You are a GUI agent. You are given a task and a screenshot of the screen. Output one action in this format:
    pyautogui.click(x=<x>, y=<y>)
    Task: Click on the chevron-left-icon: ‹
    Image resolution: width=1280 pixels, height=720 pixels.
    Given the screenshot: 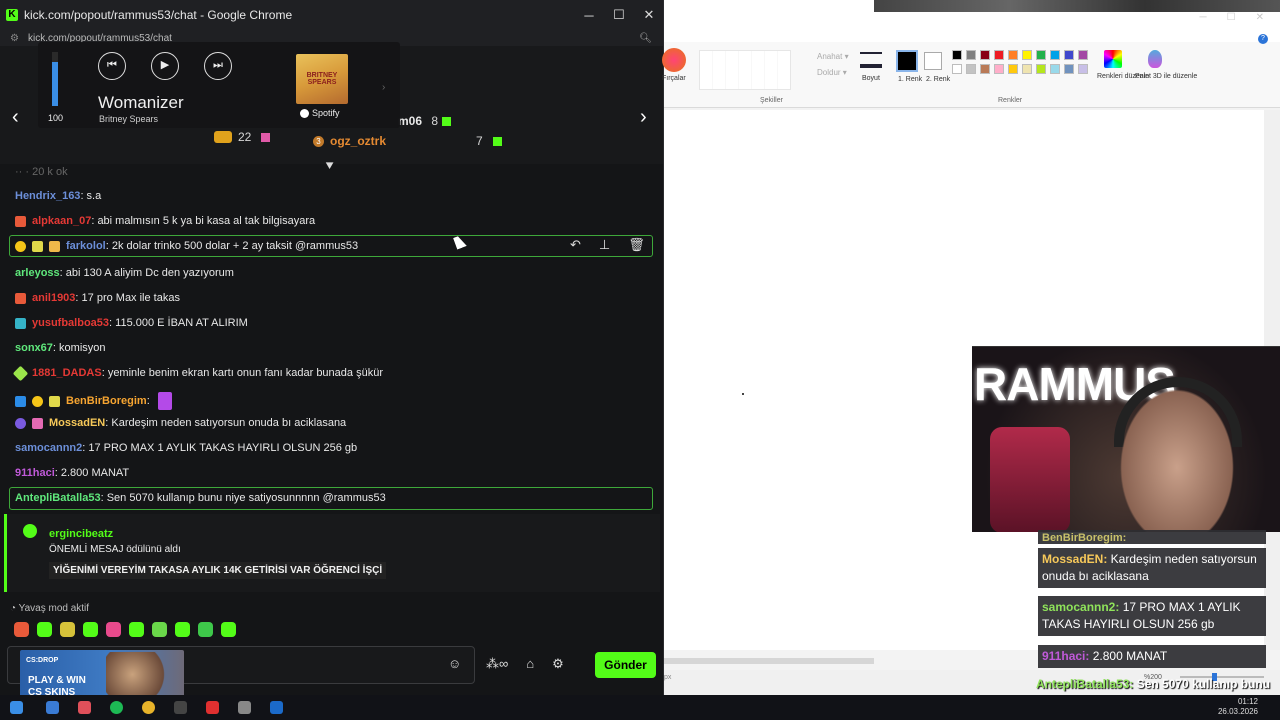 What is the action you would take?
    pyautogui.click(x=15, y=117)
    